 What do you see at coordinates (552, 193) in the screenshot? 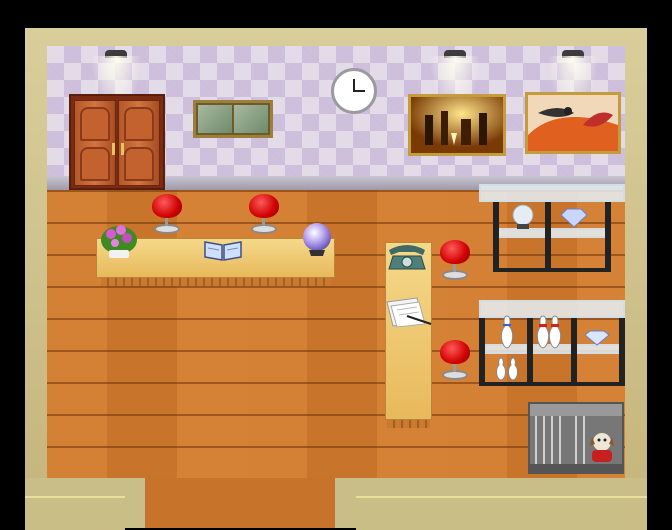
I see `shelf-top` at bounding box center [552, 193].